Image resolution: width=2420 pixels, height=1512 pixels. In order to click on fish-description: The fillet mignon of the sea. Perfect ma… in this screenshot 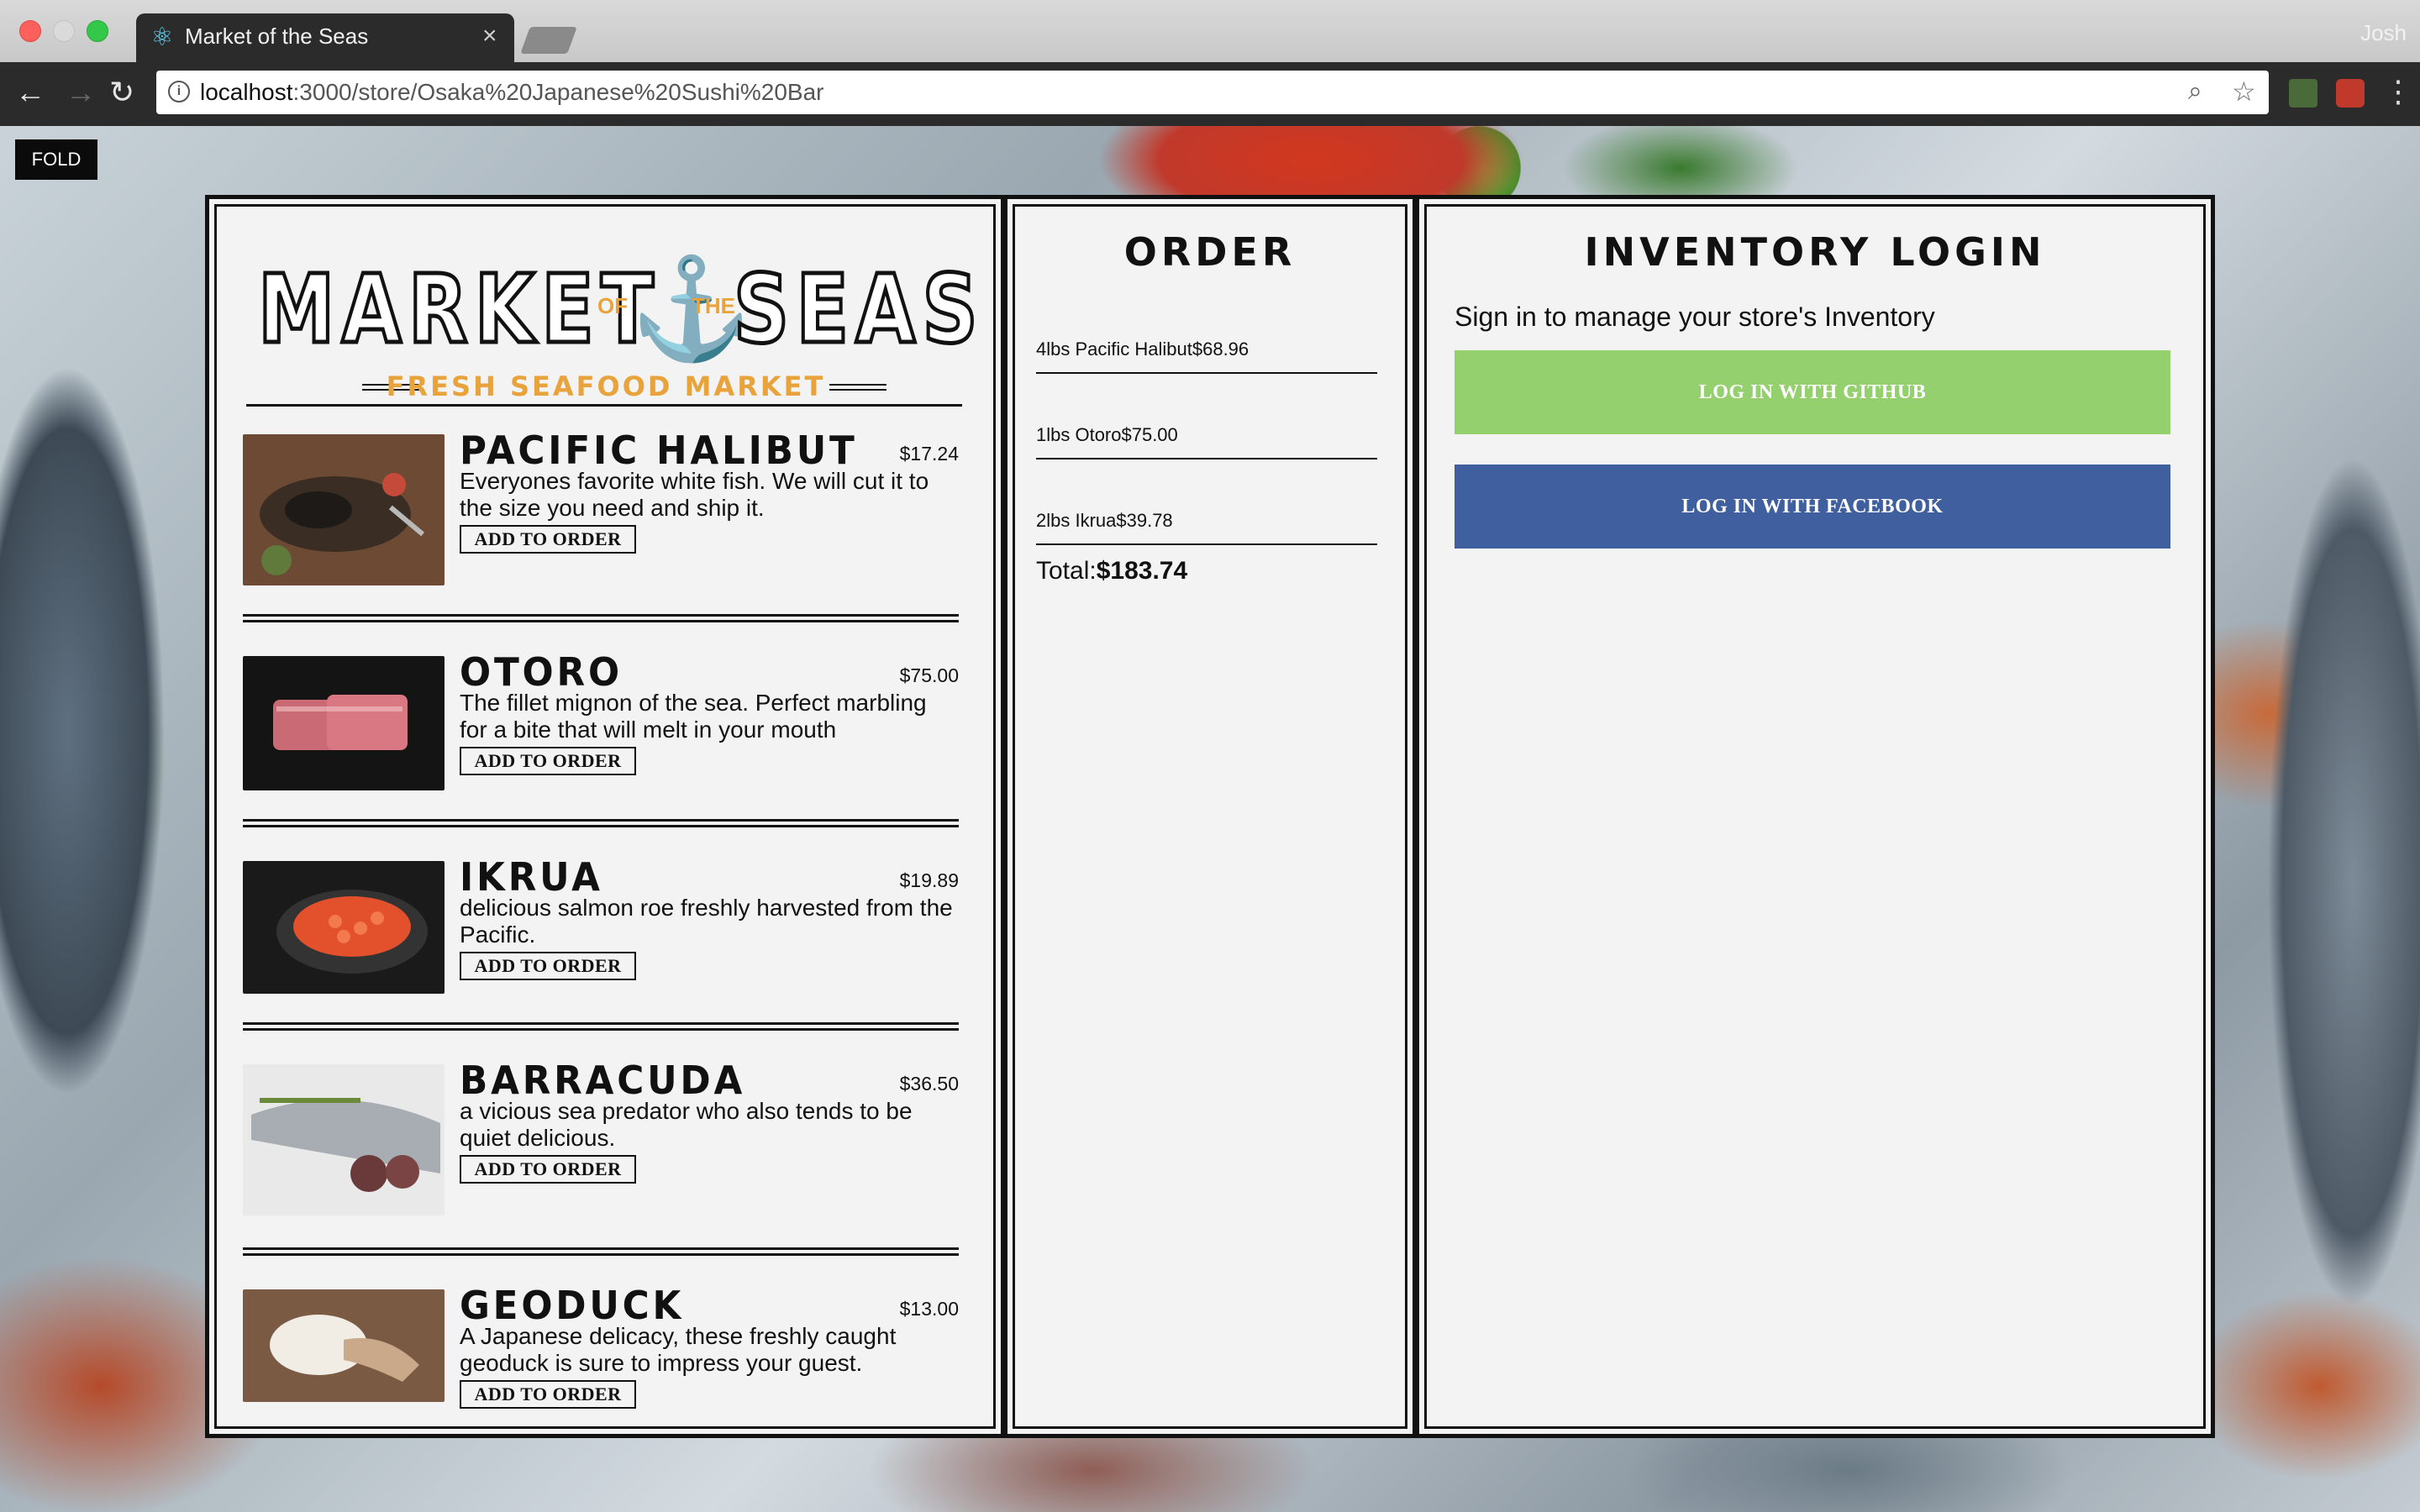, I will do `click(693, 716)`.